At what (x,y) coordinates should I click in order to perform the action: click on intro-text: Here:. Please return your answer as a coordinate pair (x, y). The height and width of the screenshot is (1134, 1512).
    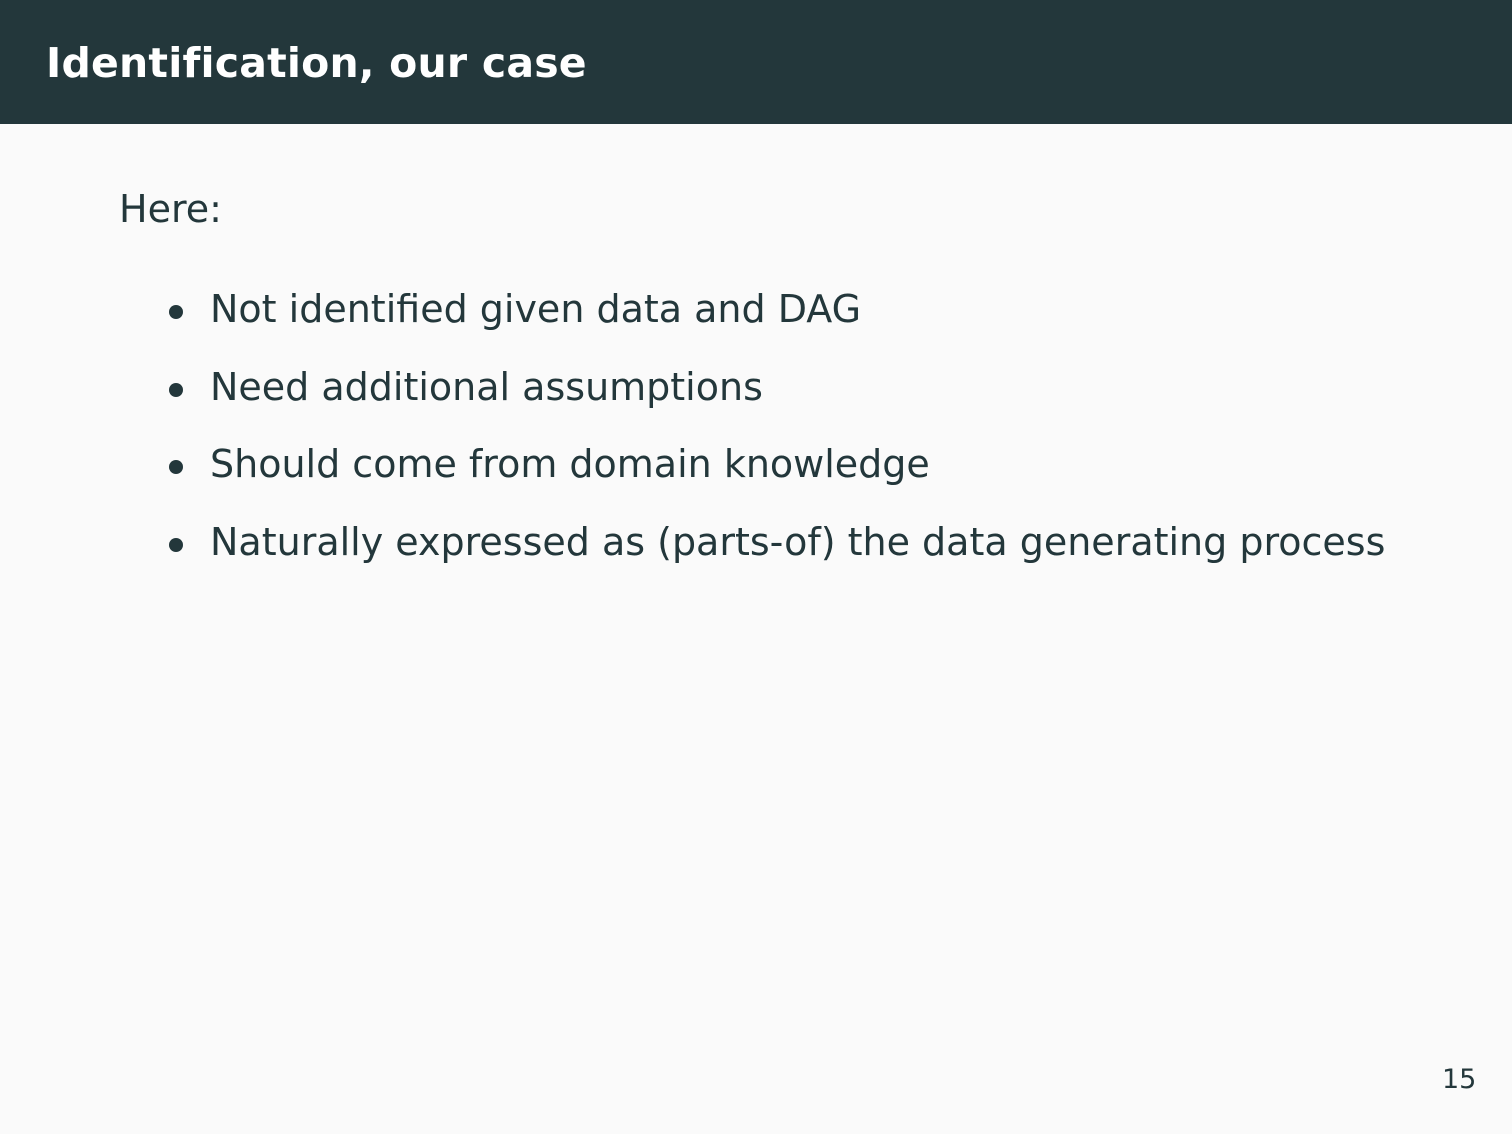
    Looking at the image, I should click on (170, 209).